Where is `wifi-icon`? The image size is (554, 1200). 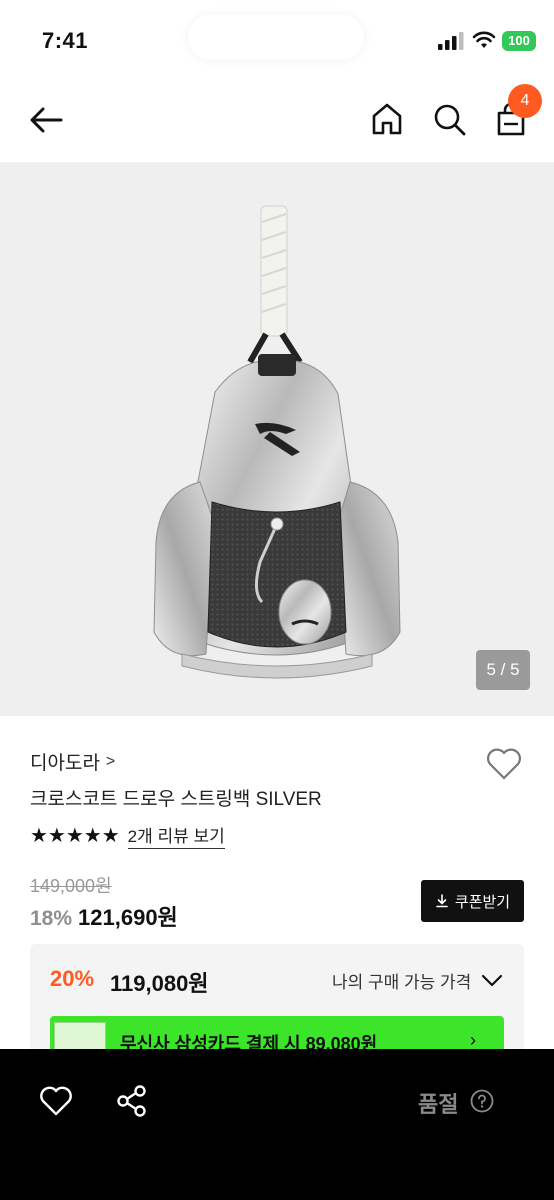 wifi-icon is located at coordinates (484, 39).